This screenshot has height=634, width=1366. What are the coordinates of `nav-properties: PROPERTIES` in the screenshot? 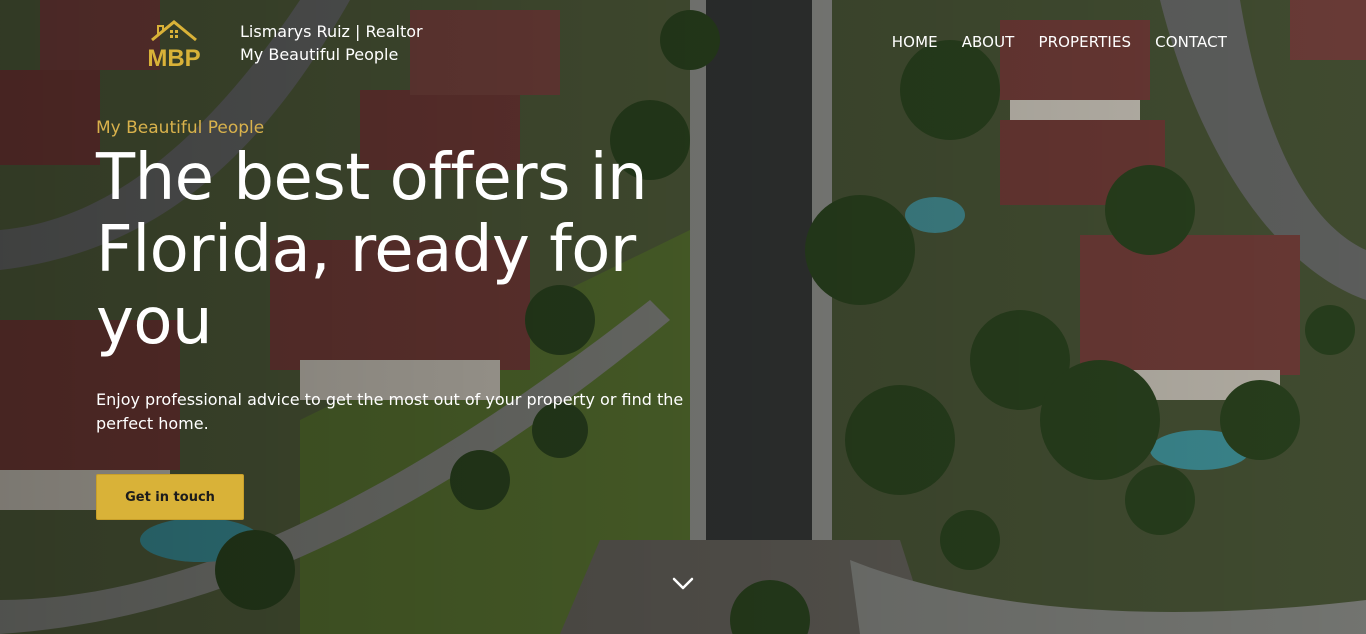 It's located at (1084, 42).